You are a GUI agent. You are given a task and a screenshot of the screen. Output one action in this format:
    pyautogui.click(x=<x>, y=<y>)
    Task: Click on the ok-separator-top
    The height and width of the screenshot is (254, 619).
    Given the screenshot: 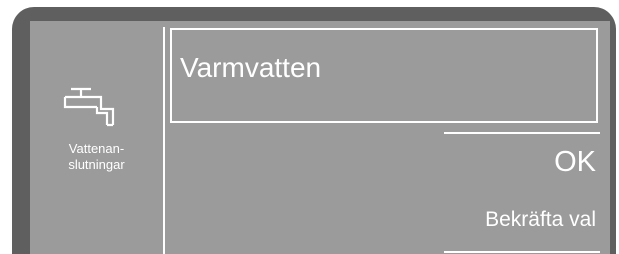 What is the action you would take?
    pyautogui.click(x=522, y=133)
    